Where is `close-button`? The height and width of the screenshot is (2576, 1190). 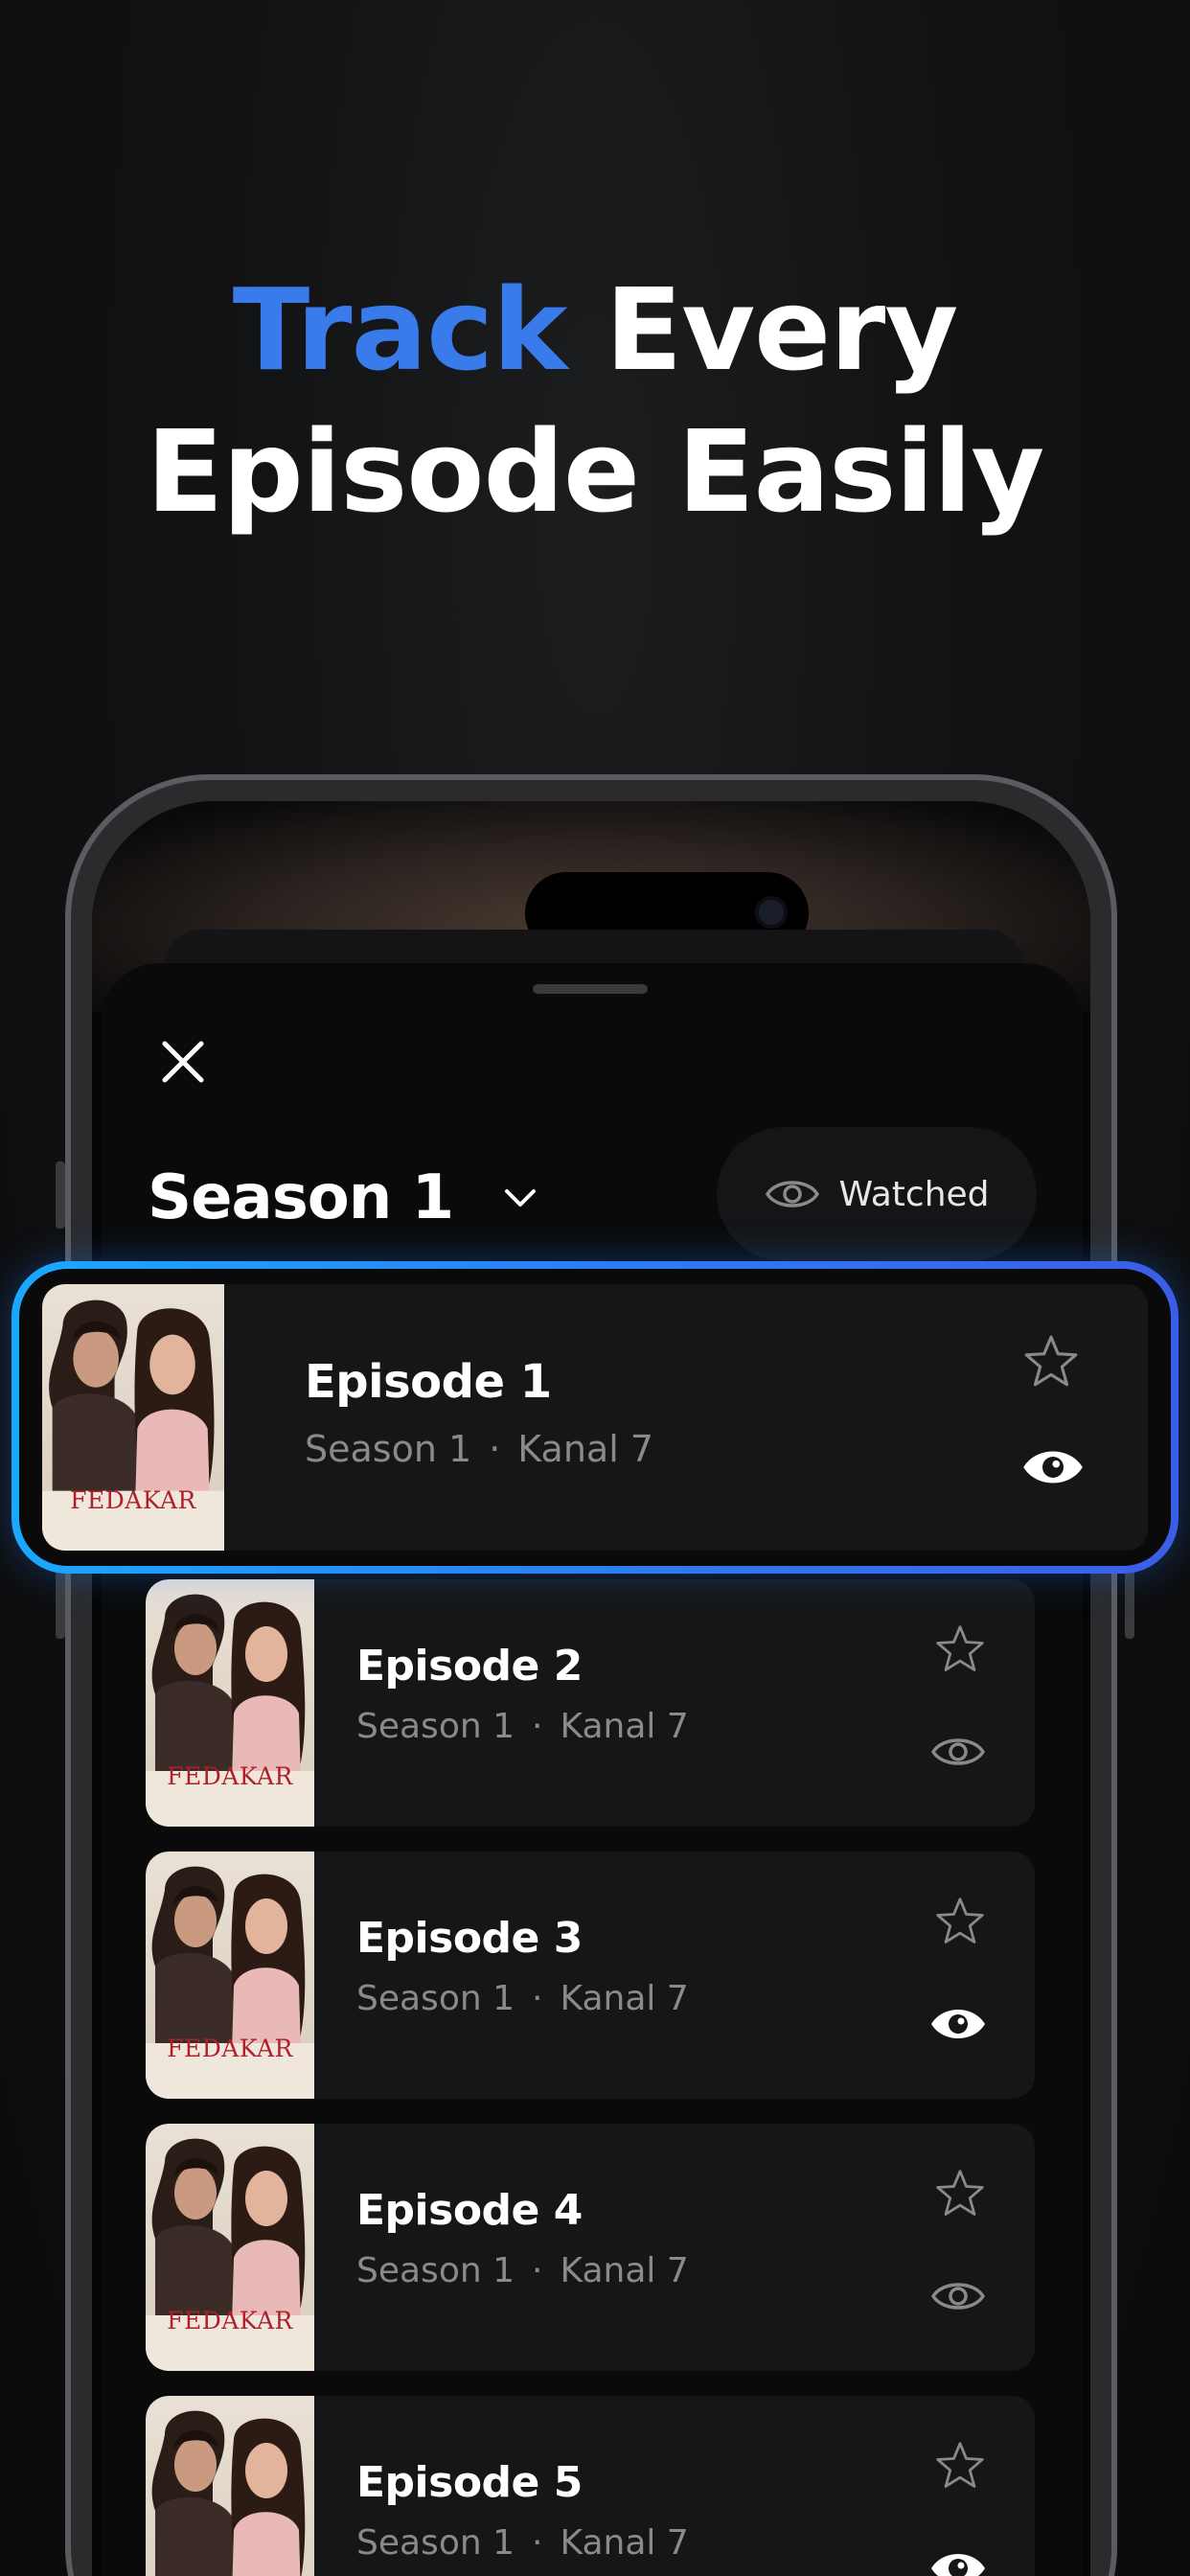 close-button is located at coordinates (183, 1061).